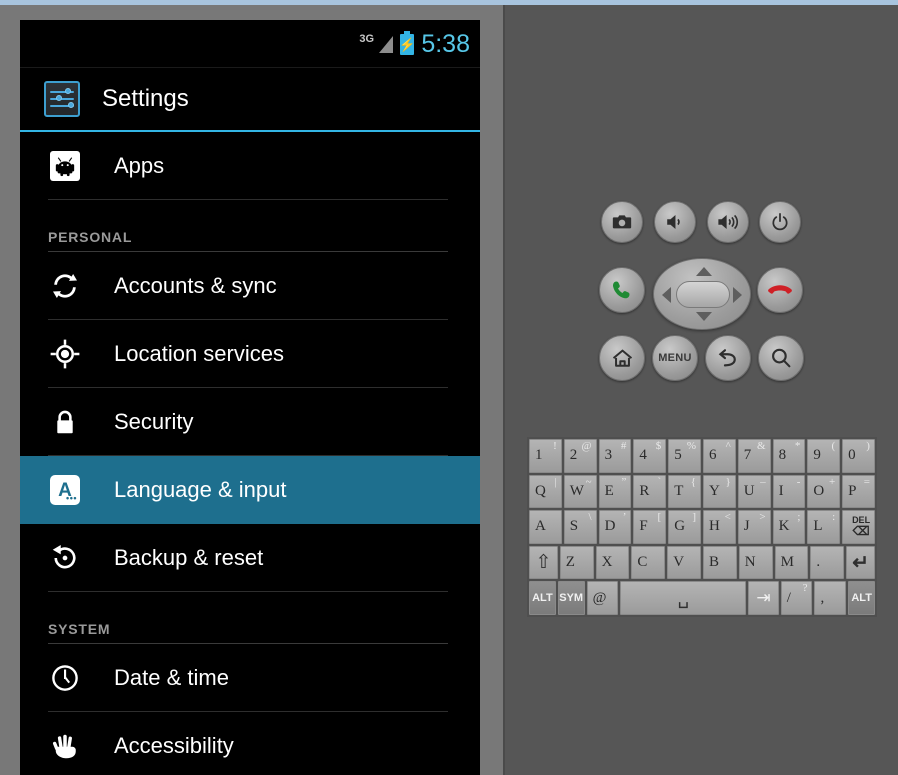 The height and width of the screenshot is (775, 898). Describe the element at coordinates (62, 99) in the screenshot. I see `settings-sliders-icon` at that location.